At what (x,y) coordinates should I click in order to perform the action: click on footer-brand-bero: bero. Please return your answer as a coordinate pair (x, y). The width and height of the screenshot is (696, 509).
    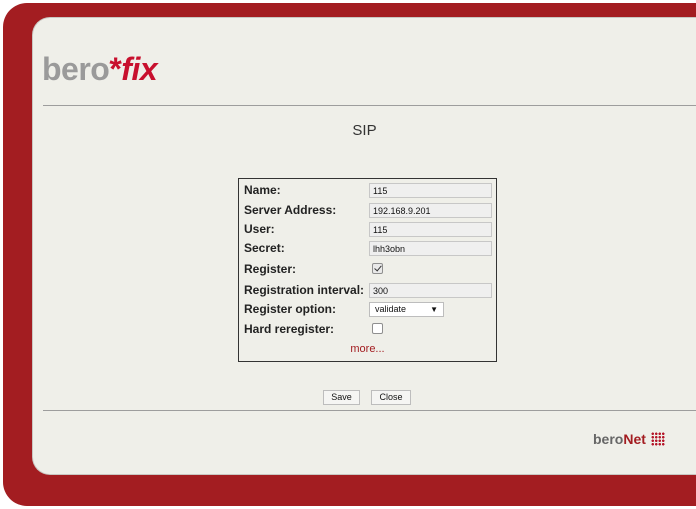
    Looking at the image, I should click on (608, 439).